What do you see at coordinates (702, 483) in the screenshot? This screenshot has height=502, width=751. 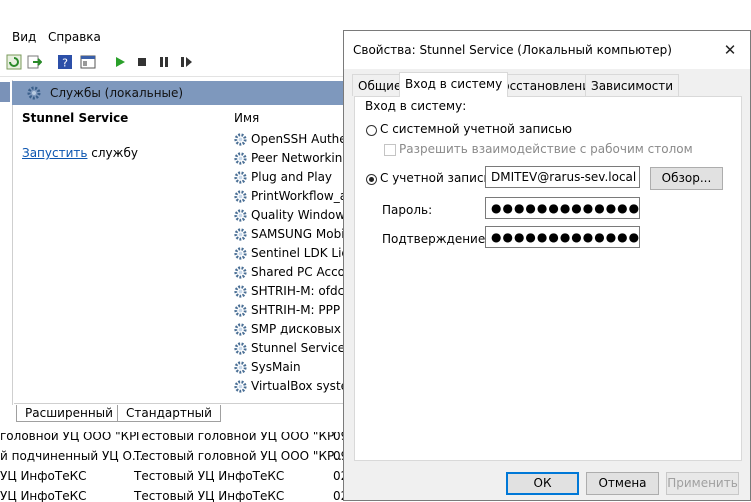 I see `apply-button: Применить` at bounding box center [702, 483].